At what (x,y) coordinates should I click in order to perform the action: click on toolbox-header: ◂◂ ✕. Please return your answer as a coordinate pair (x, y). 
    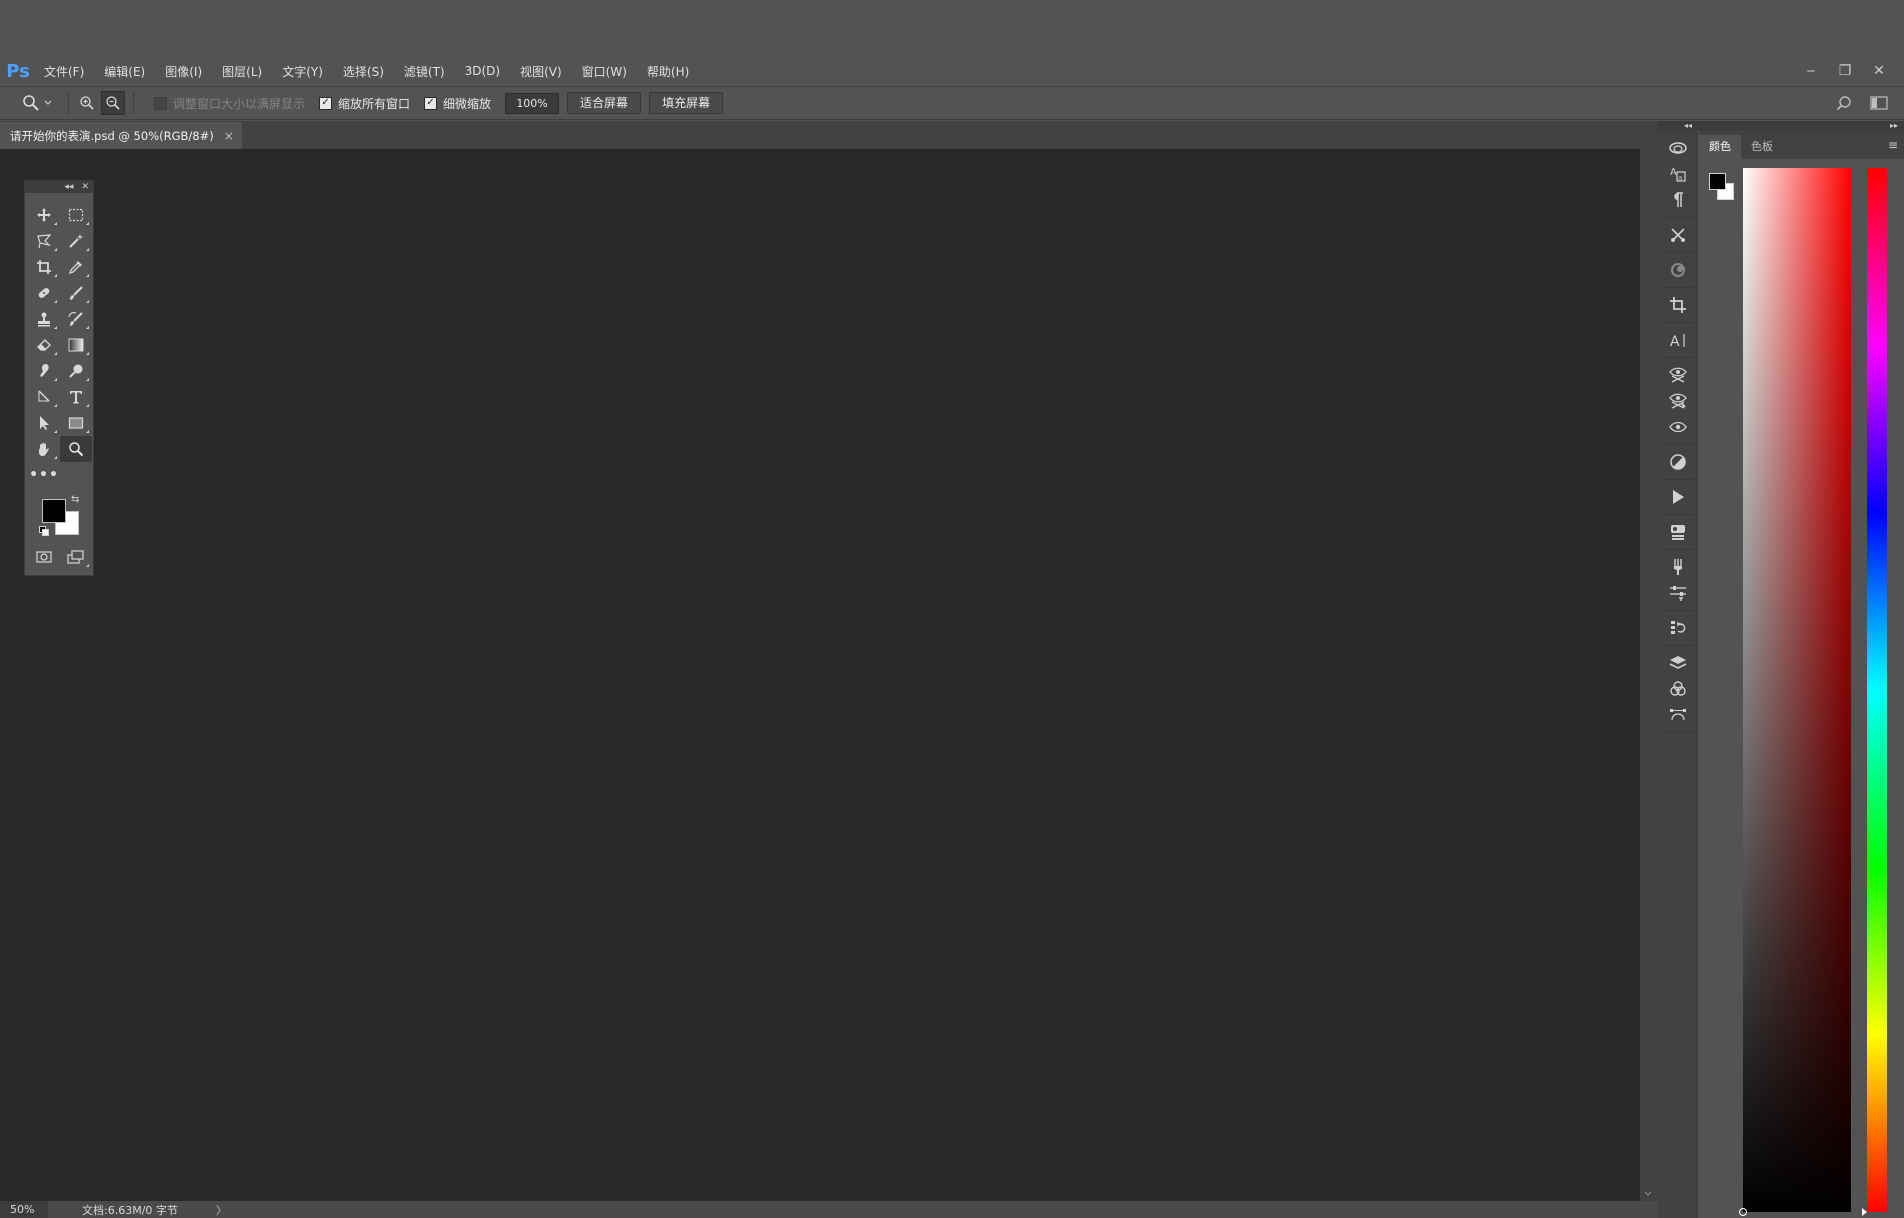
    Looking at the image, I should click on (59, 187).